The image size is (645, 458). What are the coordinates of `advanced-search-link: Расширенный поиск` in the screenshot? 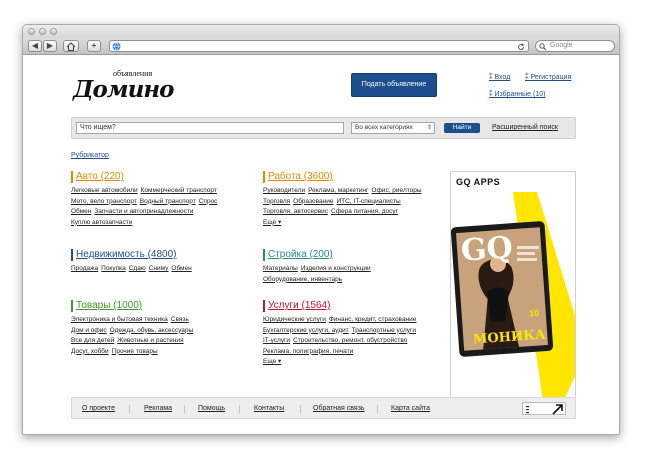 It's located at (525, 127).